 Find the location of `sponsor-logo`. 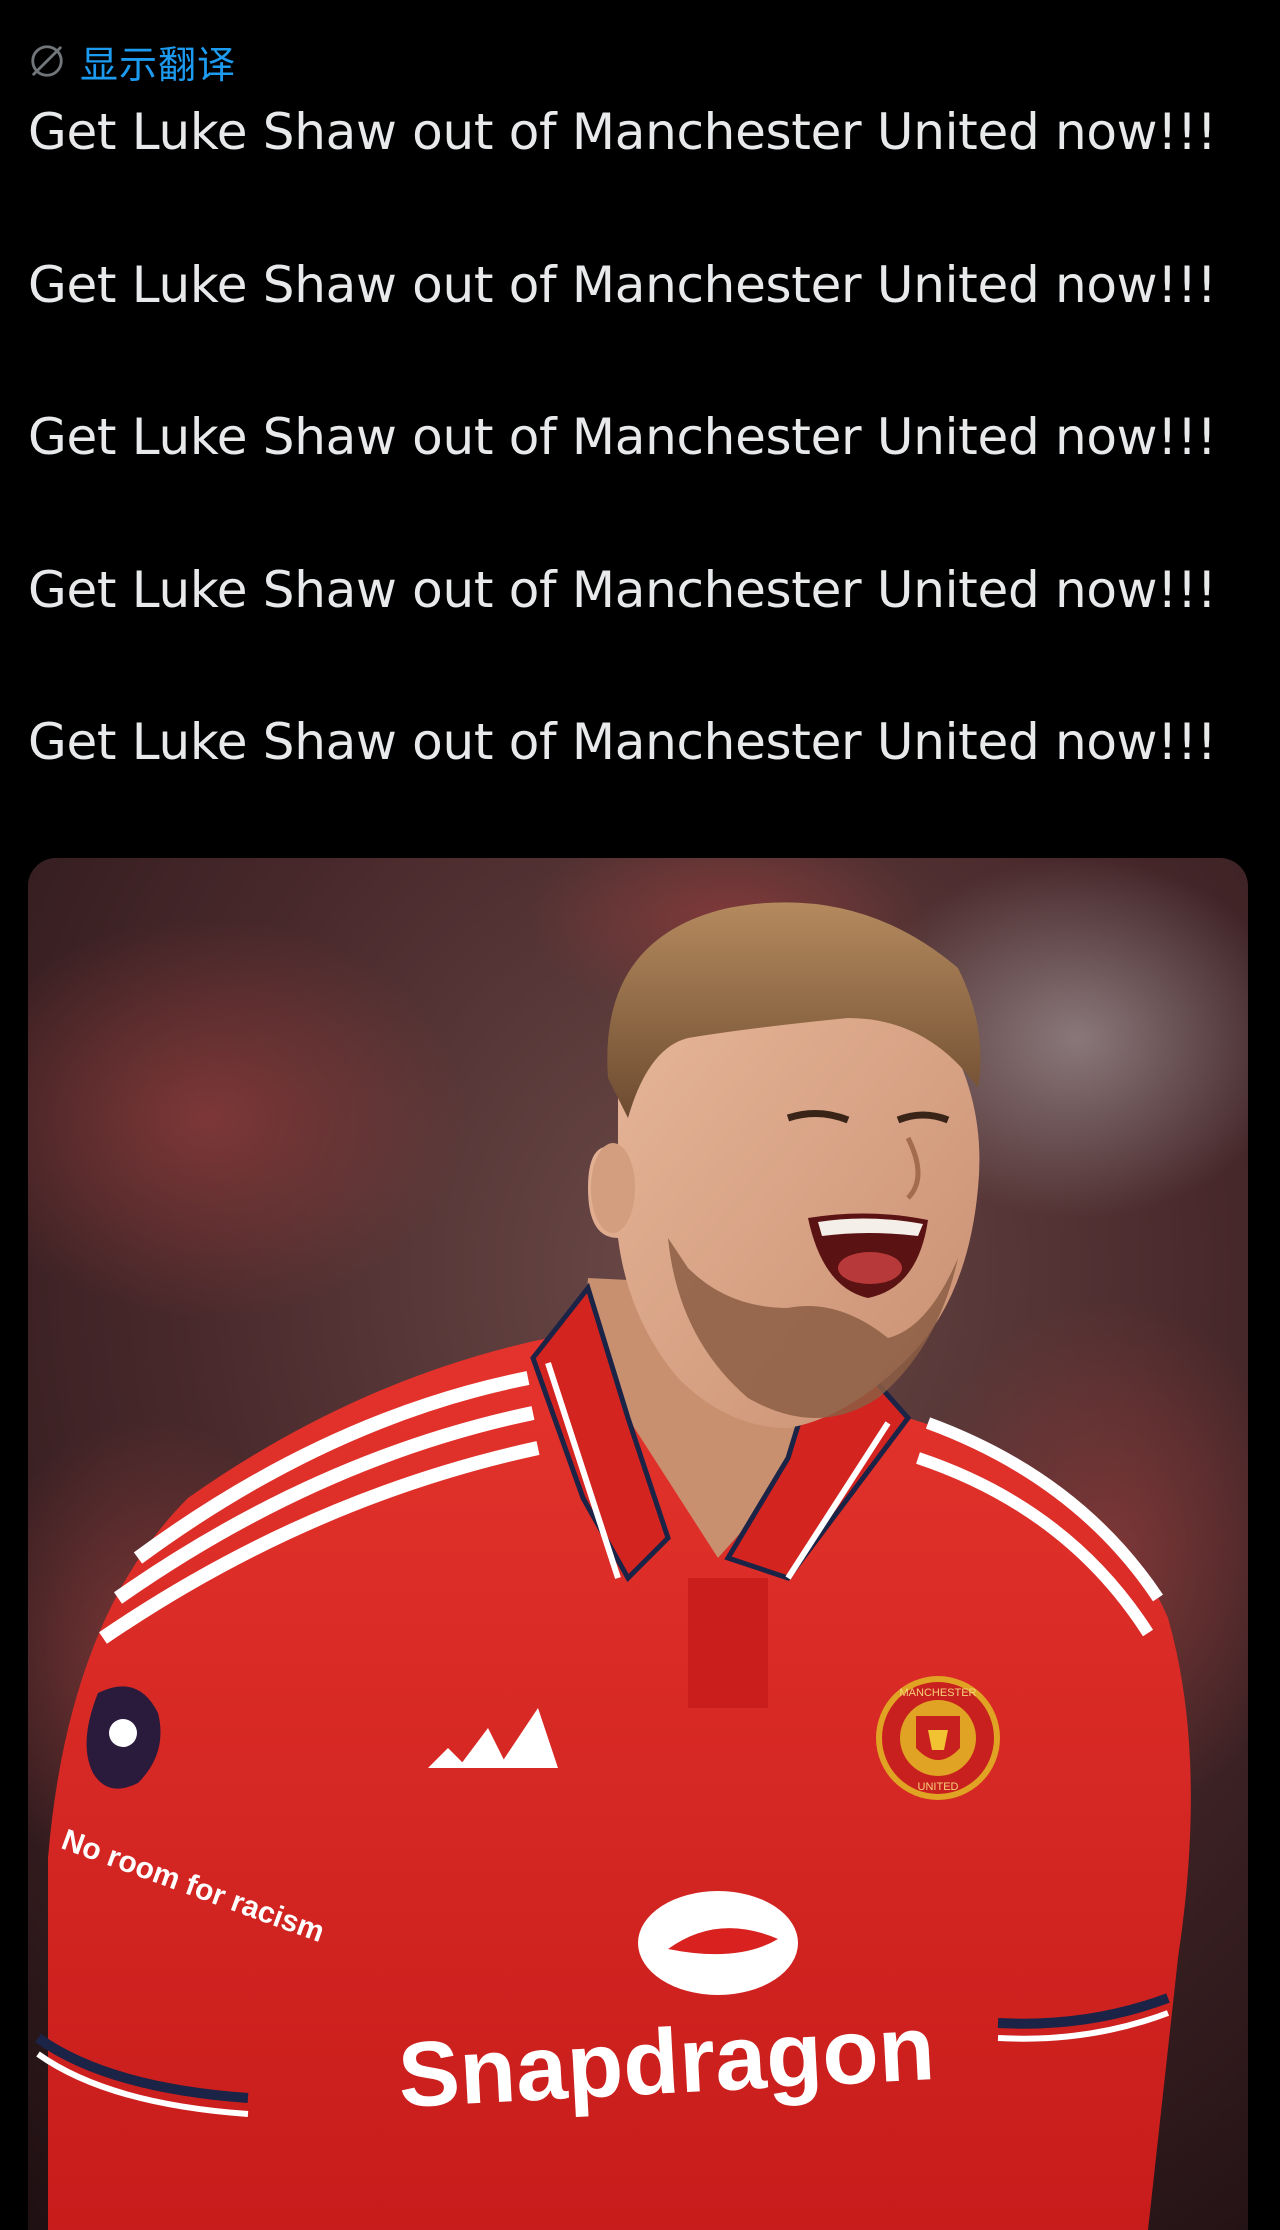

sponsor-logo is located at coordinates (718, 1943).